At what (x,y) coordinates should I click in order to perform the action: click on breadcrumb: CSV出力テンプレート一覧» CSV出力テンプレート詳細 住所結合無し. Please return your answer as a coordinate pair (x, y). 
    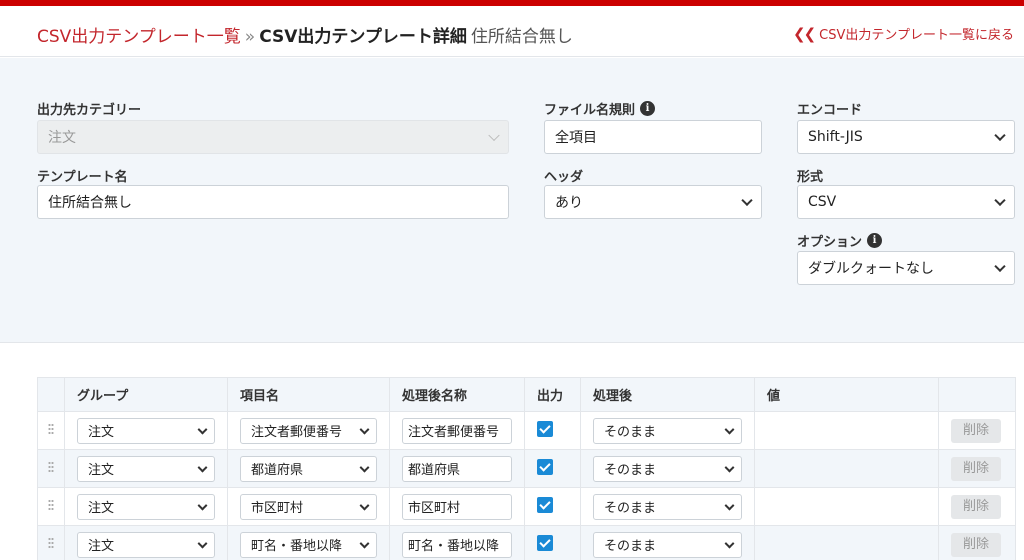
    Looking at the image, I should click on (305, 34).